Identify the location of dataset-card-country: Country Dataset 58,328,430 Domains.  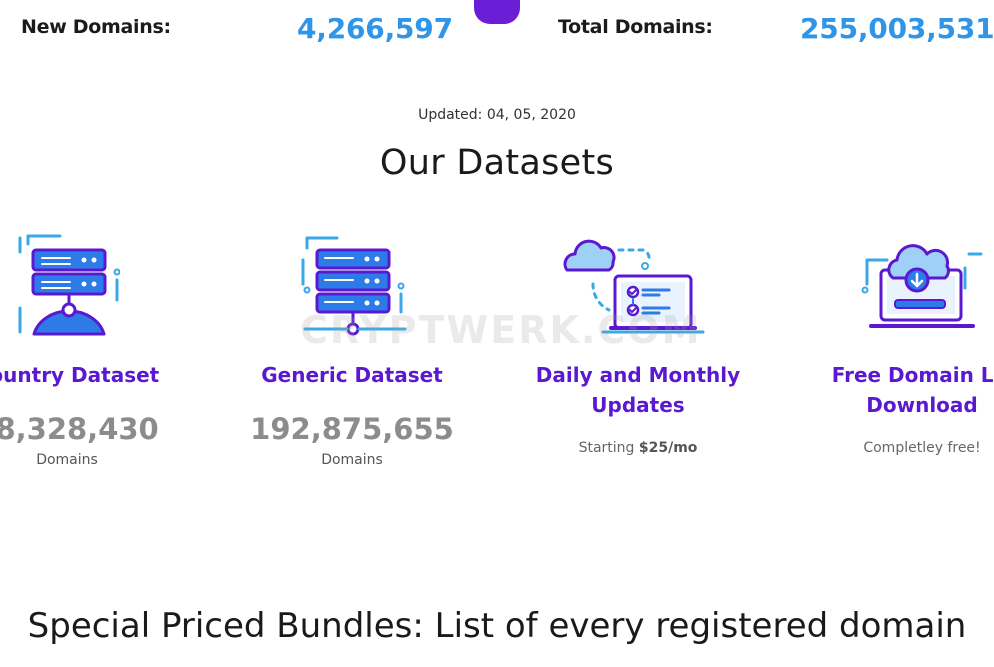
(106, 348).